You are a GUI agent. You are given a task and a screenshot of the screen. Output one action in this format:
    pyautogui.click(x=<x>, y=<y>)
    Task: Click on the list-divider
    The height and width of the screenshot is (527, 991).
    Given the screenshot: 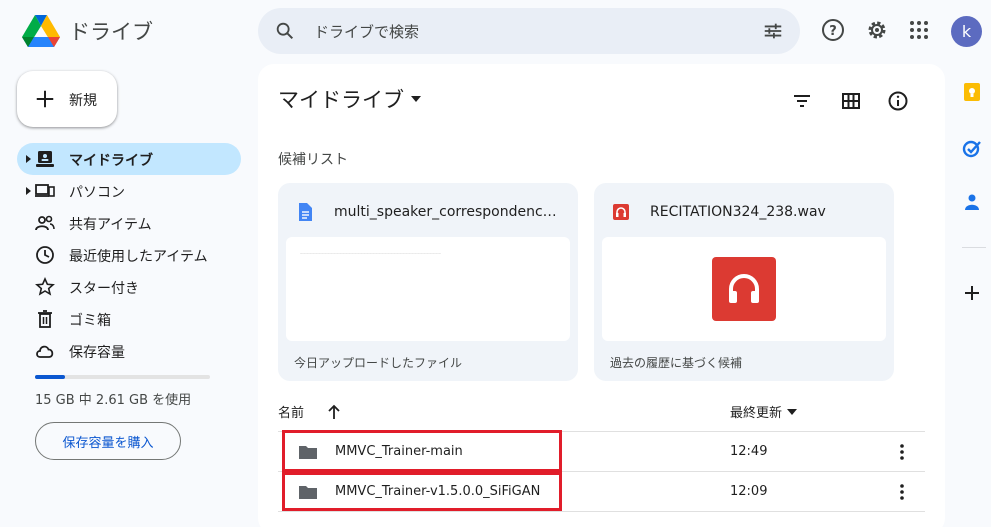 What is the action you would take?
    pyautogui.click(x=601, y=511)
    